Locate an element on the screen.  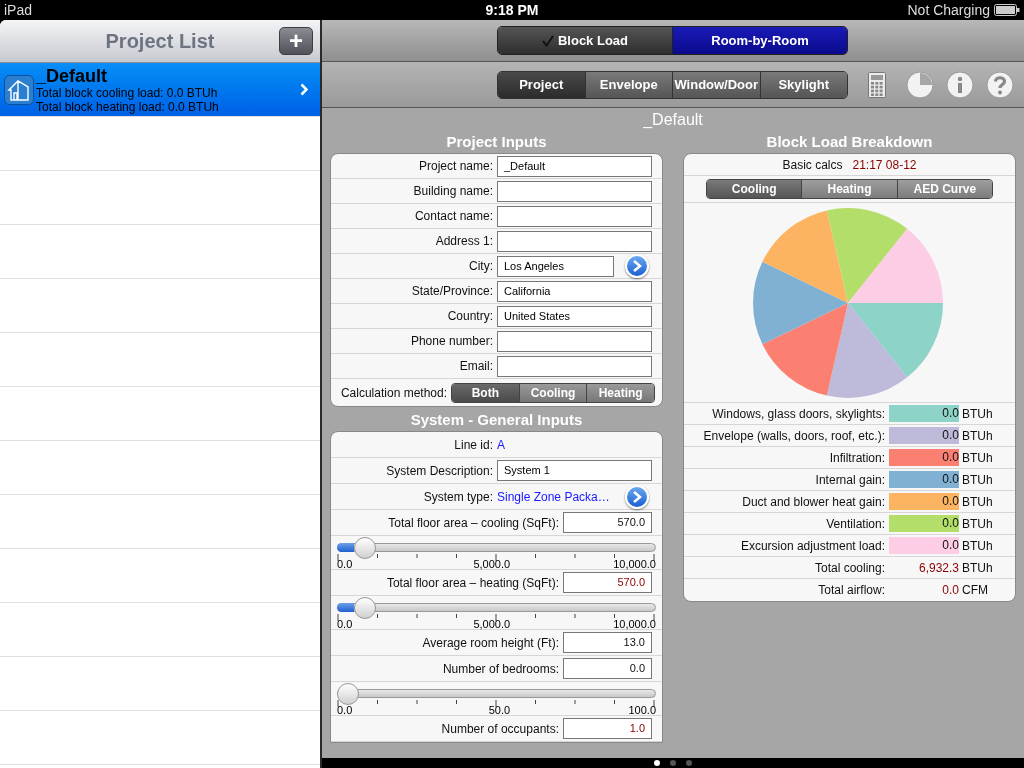
cooling-load-text: Total block cooling load: 0.0 BTUh is located at coordinates (127, 92).